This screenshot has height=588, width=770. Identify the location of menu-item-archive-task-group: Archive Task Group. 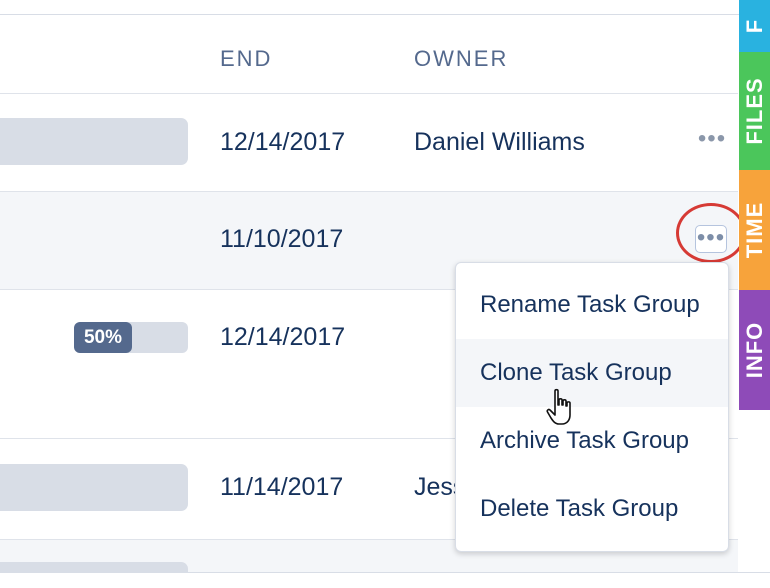
(592, 441).